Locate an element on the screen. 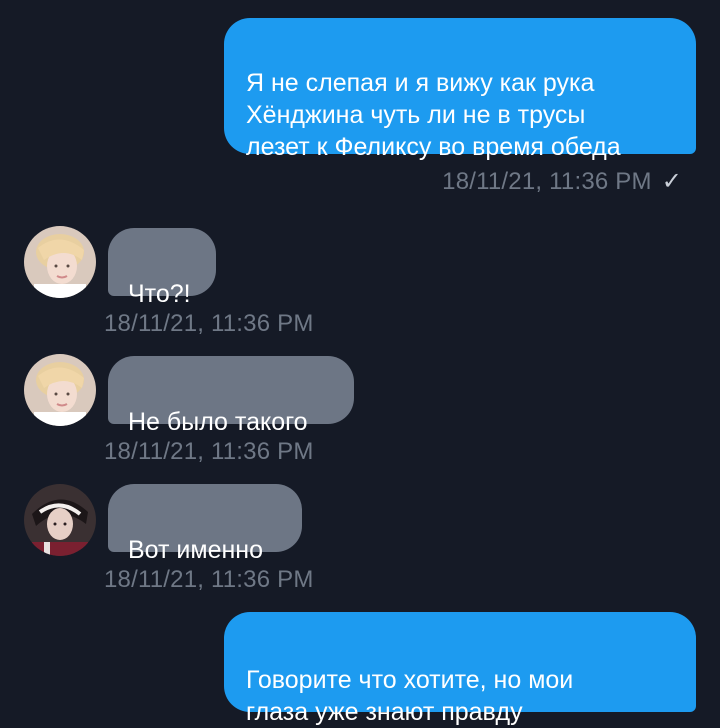 The height and width of the screenshot is (728, 720). message-text: Что?! is located at coordinates (159, 294).